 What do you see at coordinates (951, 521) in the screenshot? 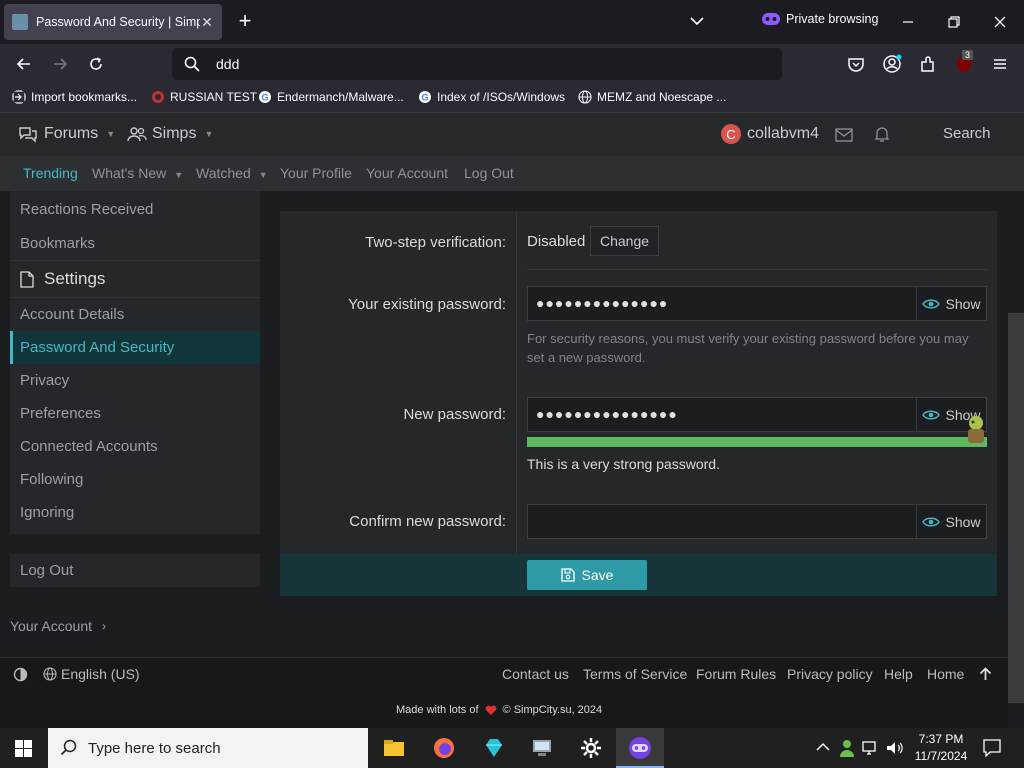
I see `show-confirm-password-button: Show` at bounding box center [951, 521].